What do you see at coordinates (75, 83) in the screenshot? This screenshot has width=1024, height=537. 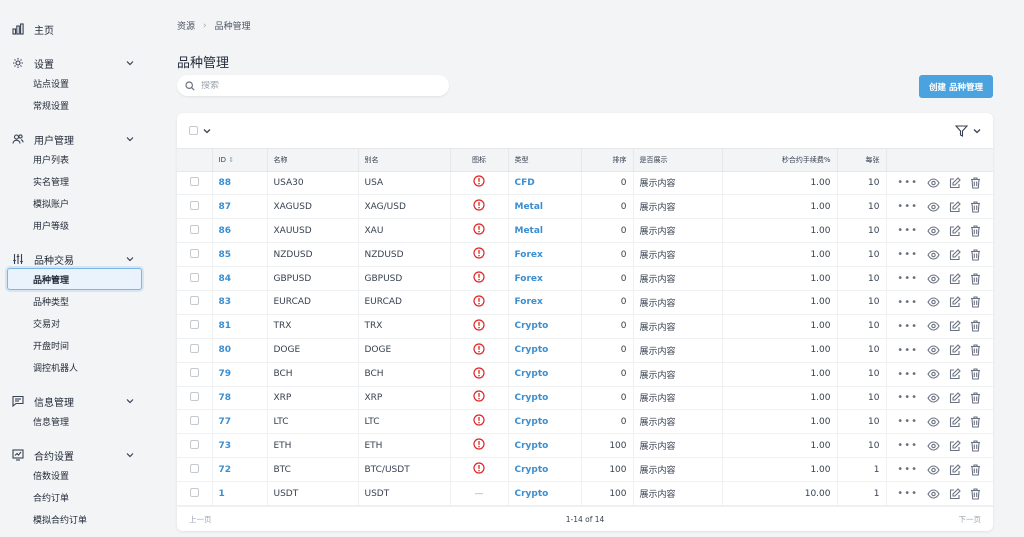 I see `sidebar-item: 站点设置` at bounding box center [75, 83].